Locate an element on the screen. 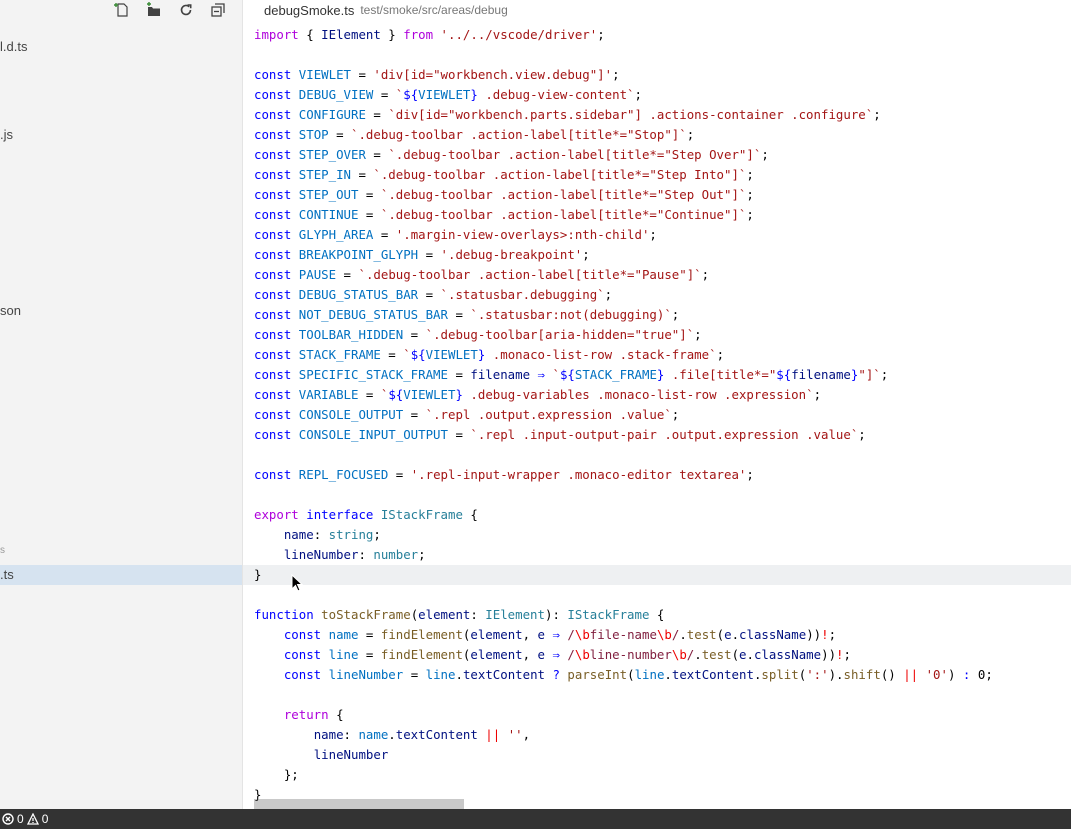  code-line: name: name.textContent || '', is located at coordinates (422, 734).